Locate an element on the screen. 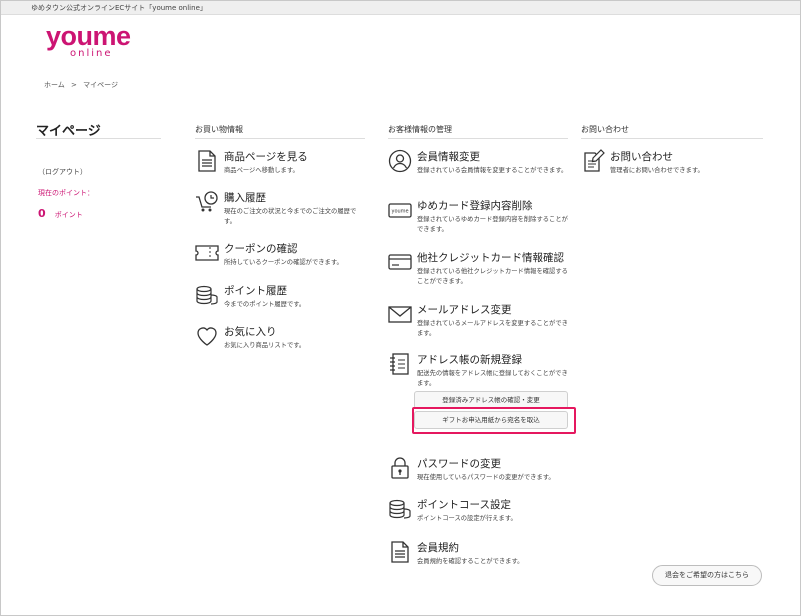 This screenshot has height=616, width=801. item-desc: お気に入り商品リストです。 is located at coordinates (265, 345).